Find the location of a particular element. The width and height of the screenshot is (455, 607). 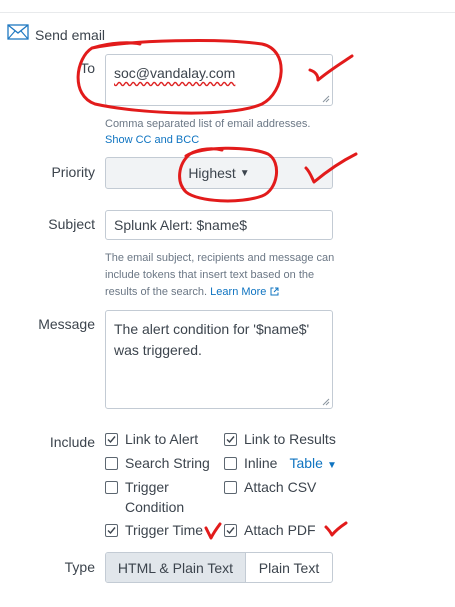

subject-label: Subject is located at coordinates (71, 224).